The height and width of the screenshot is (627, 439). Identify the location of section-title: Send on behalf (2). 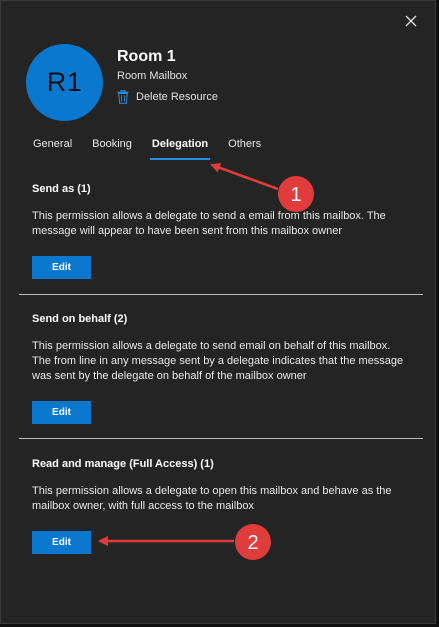
(80, 319).